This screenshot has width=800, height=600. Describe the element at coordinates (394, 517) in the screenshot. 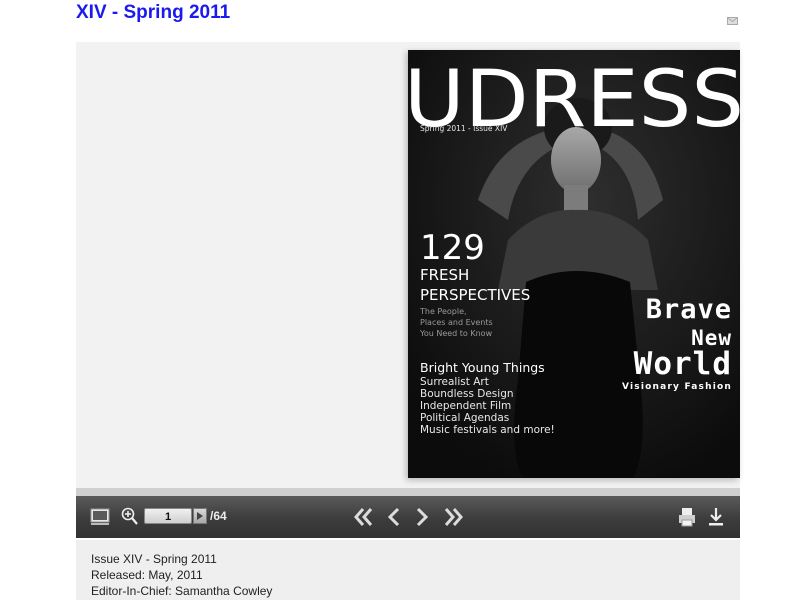

I see `previous-page-icon` at that location.